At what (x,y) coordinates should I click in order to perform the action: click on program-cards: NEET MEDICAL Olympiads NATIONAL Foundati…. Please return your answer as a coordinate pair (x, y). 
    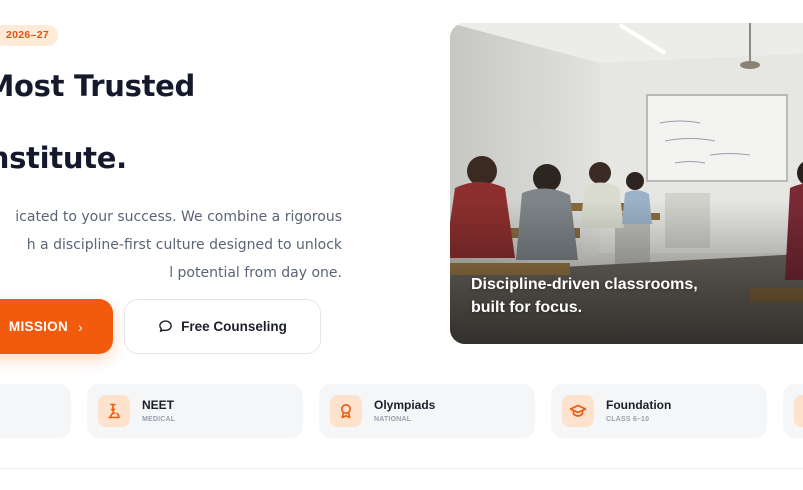
    Looking at the image, I should click on (401, 411).